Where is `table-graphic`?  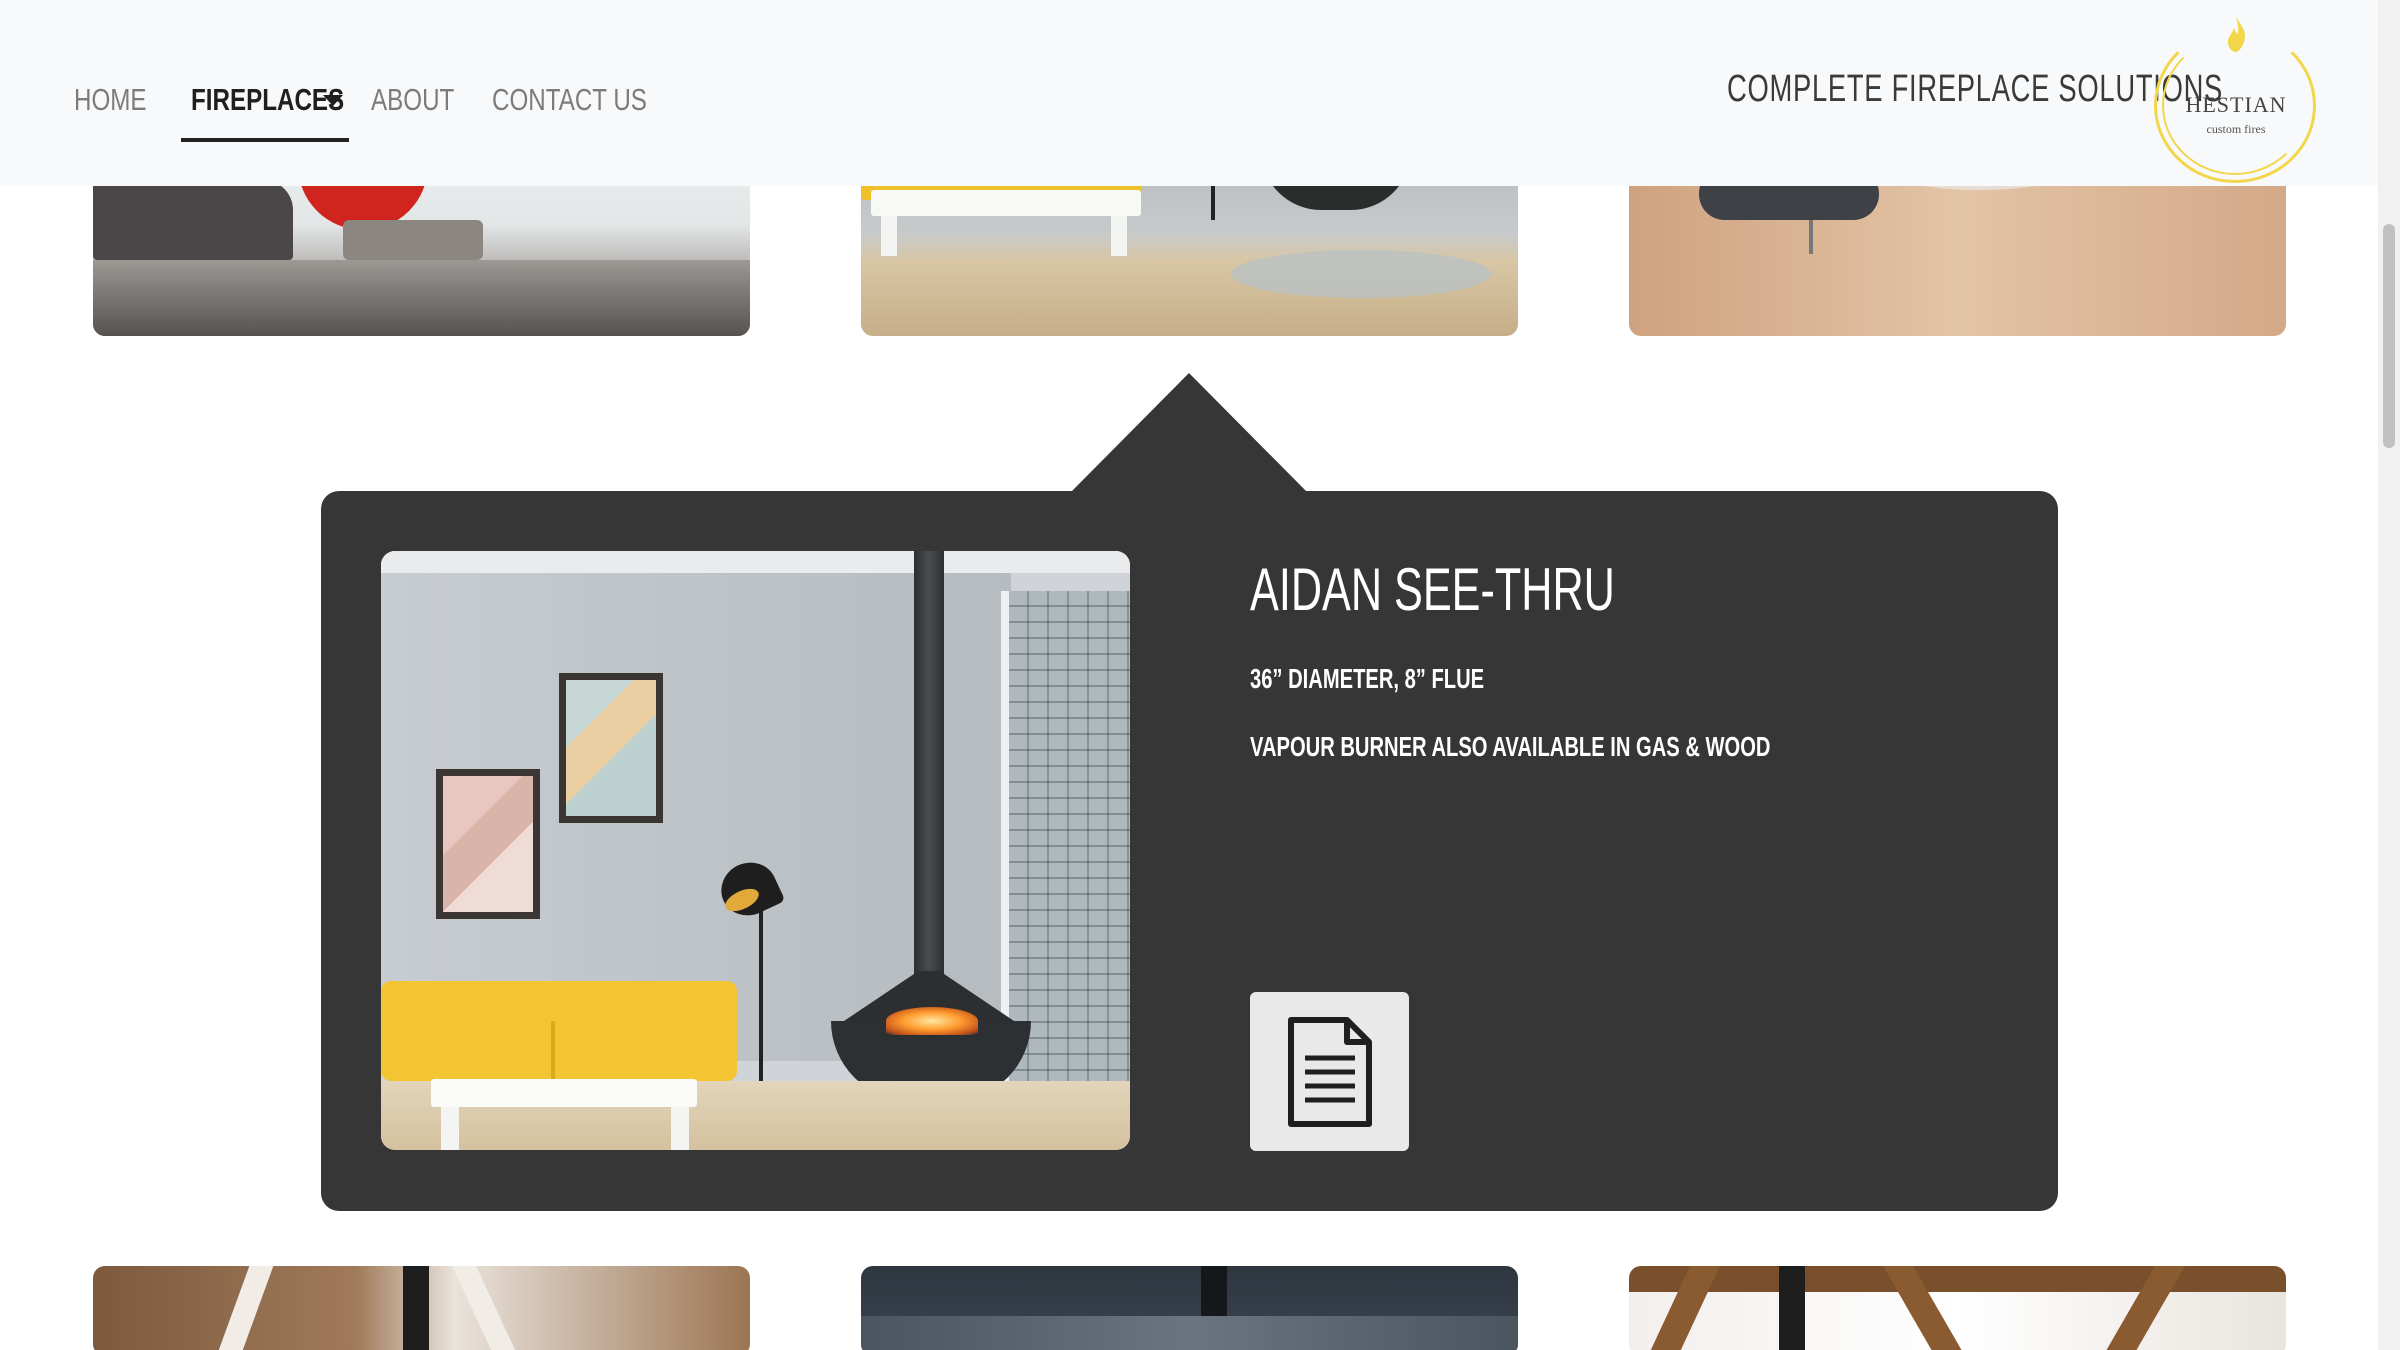 table-graphic is located at coordinates (413, 240).